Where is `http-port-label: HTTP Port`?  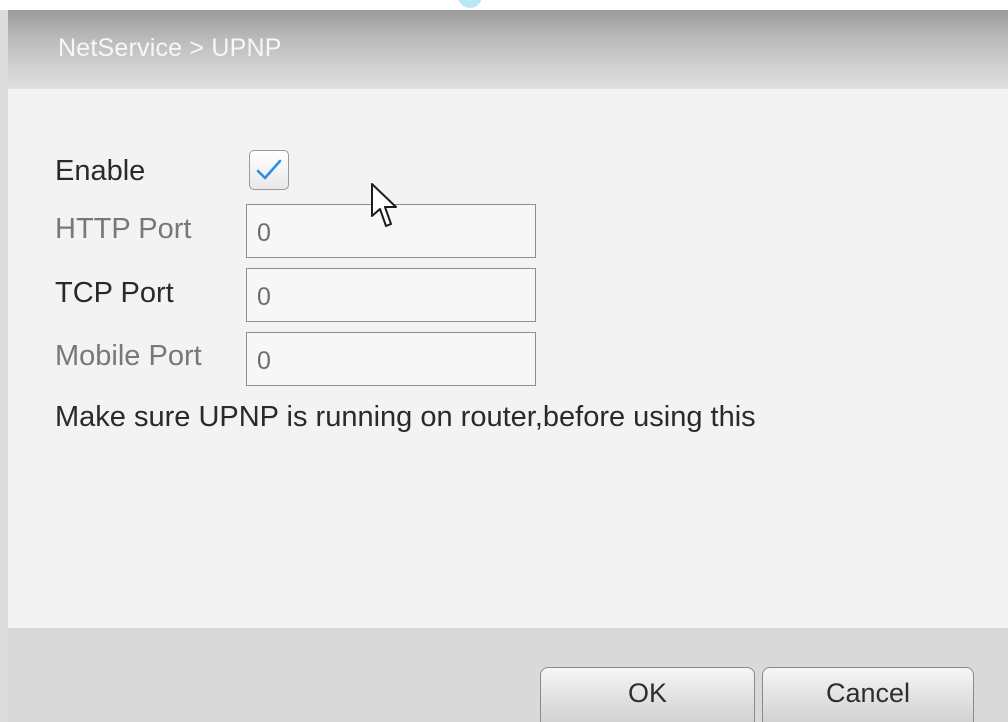 http-port-label: HTTP Port is located at coordinates (123, 229).